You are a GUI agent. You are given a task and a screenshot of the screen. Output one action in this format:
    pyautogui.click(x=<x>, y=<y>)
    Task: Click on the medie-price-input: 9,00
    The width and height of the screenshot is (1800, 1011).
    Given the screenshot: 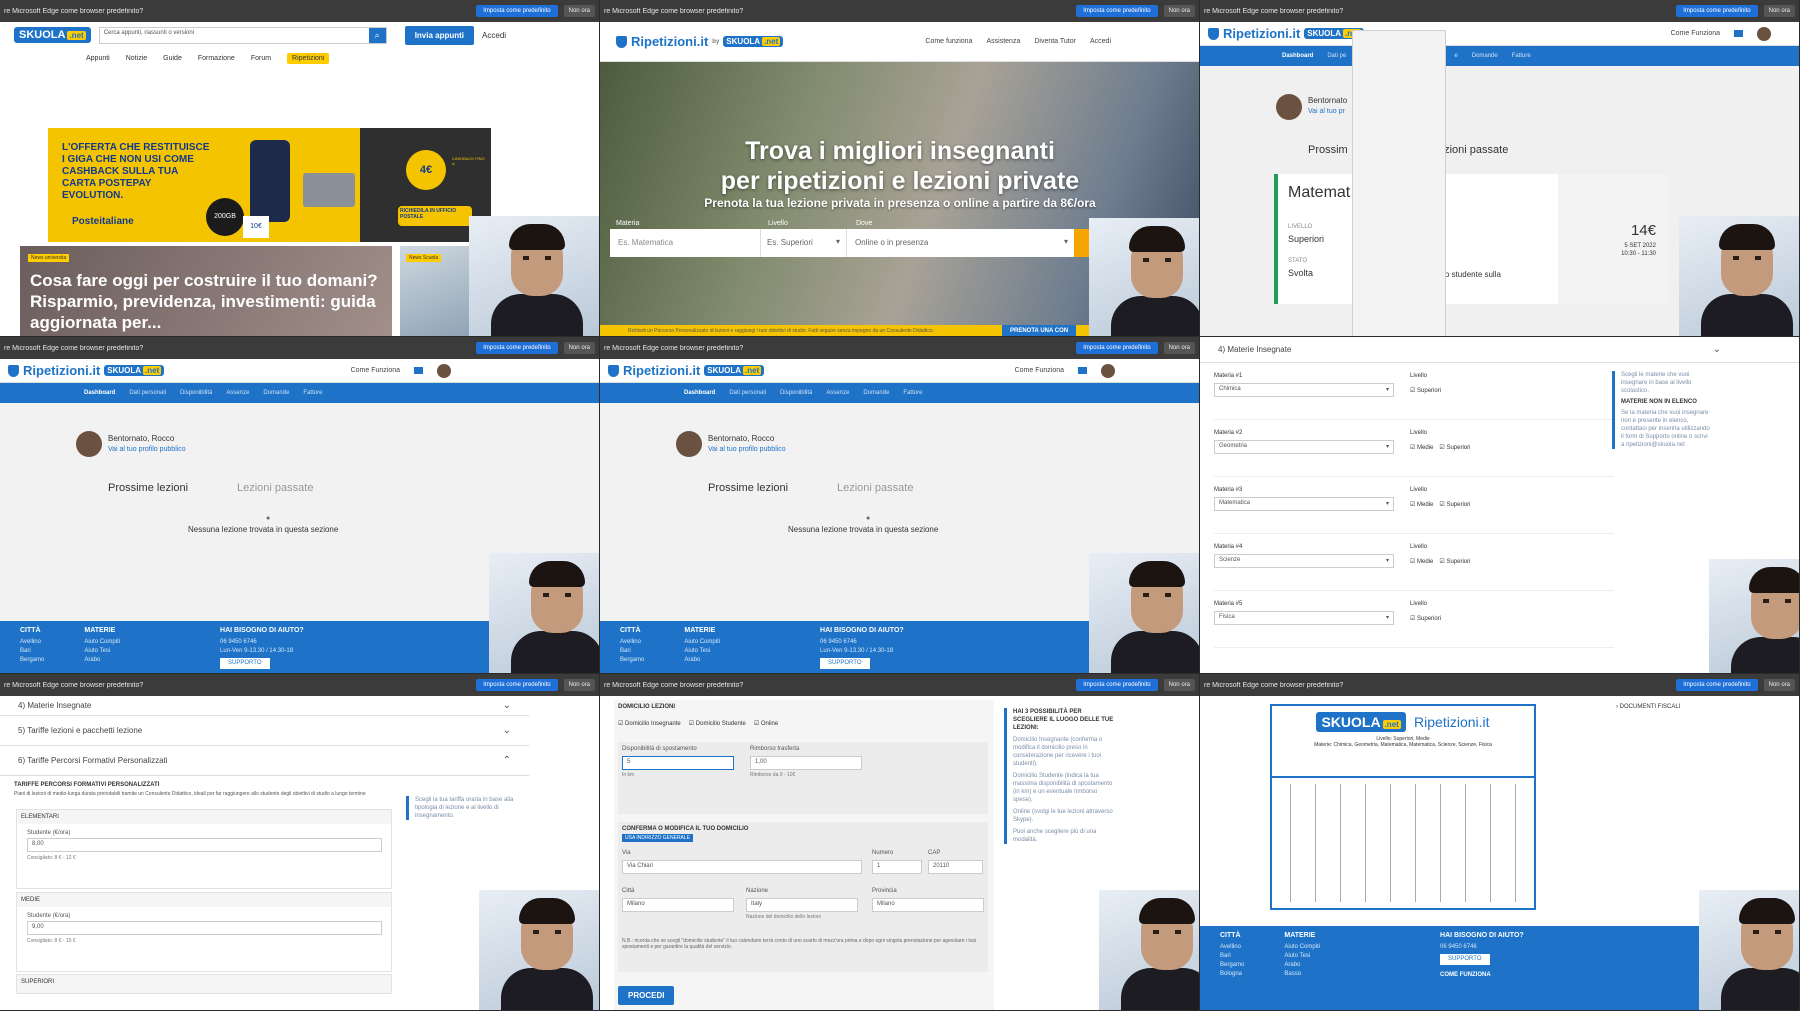 What is the action you would take?
    pyautogui.click(x=204, y=928)
    